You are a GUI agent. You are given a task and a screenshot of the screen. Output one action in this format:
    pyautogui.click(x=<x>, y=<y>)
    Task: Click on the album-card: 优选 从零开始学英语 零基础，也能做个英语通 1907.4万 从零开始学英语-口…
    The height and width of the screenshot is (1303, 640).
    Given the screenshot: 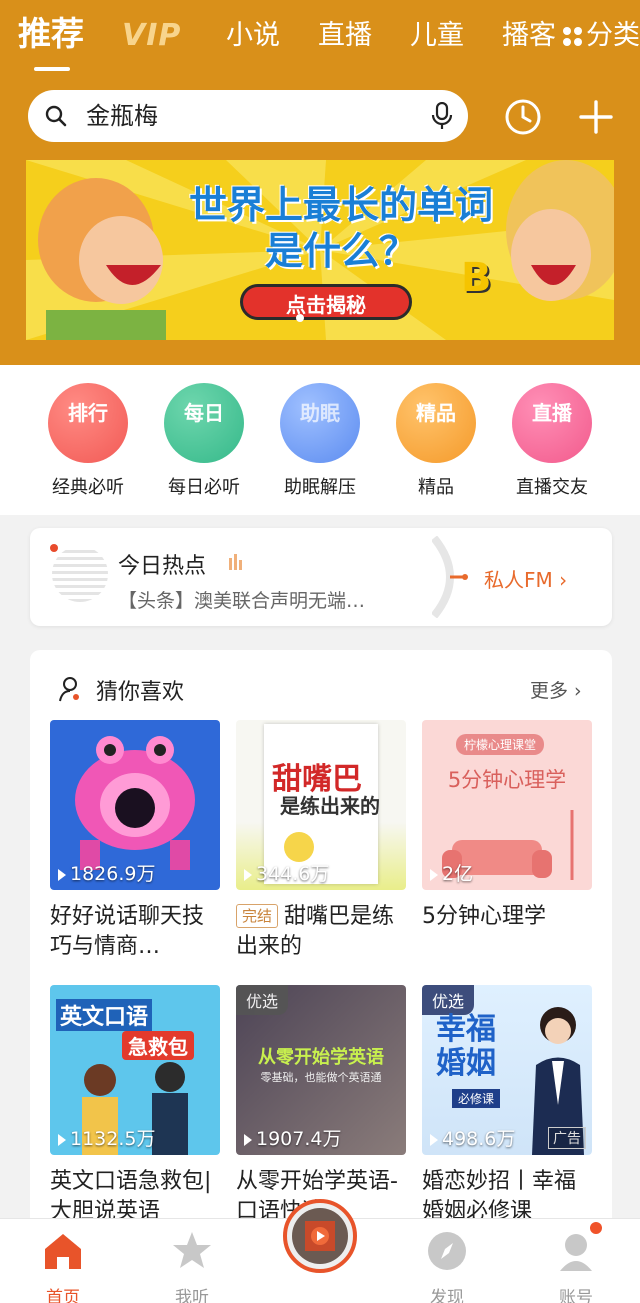 What is the action you would take?
    pyautogui.click(x=321, y=1106)
    